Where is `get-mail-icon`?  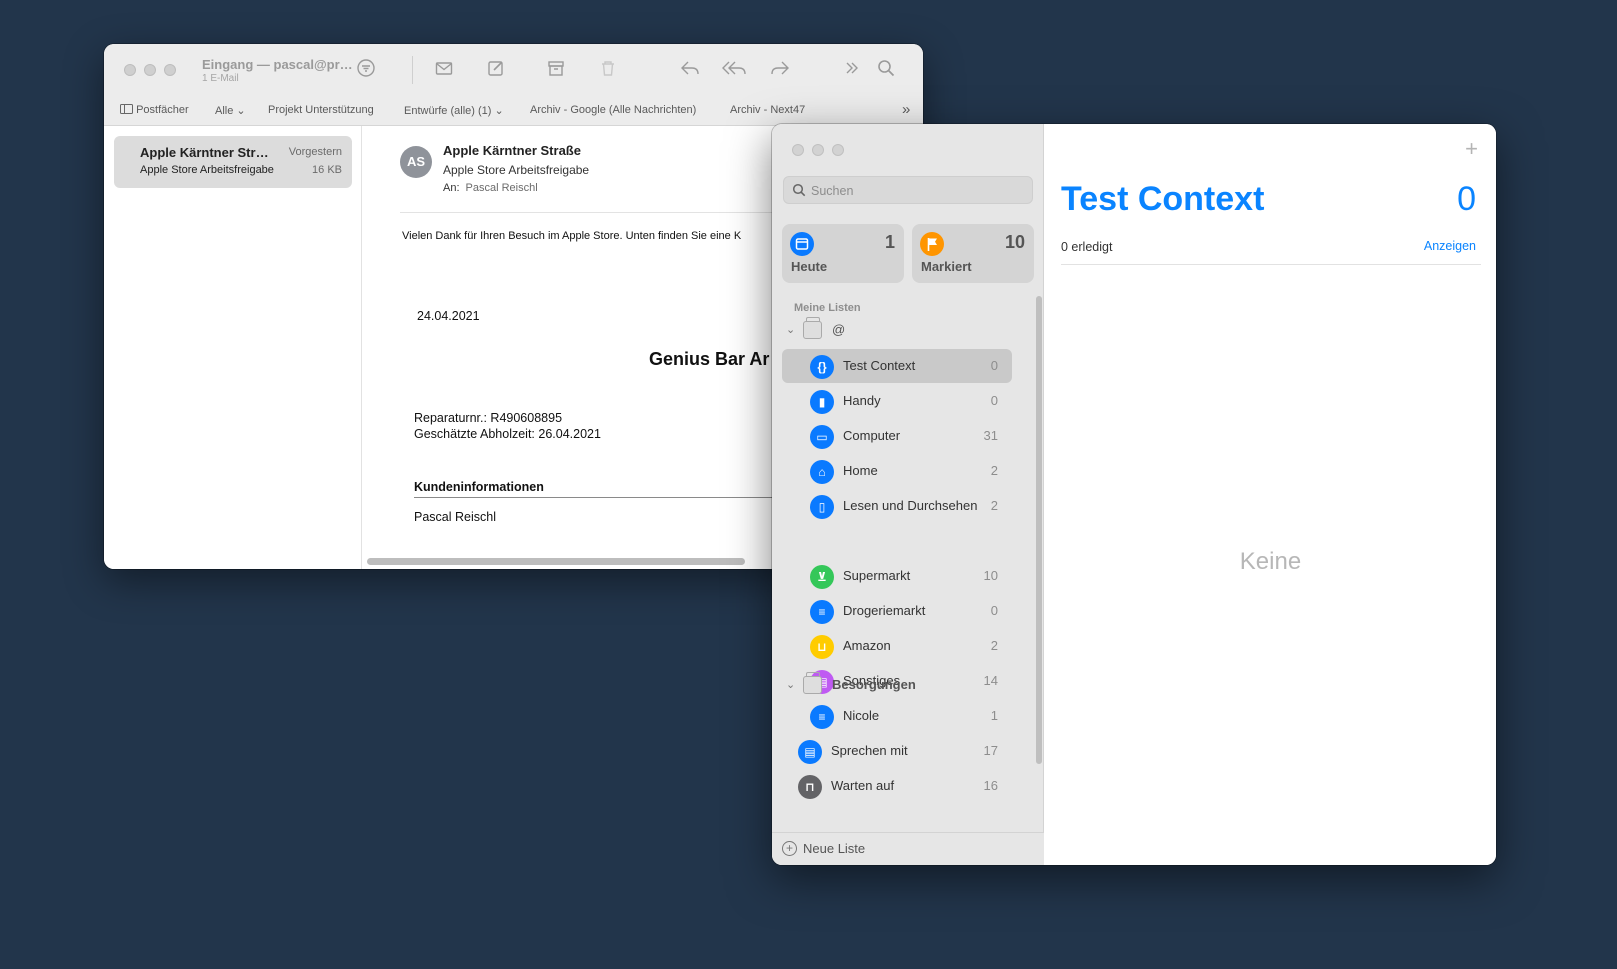
get-mail-icon is located at coordinates (444, 70).